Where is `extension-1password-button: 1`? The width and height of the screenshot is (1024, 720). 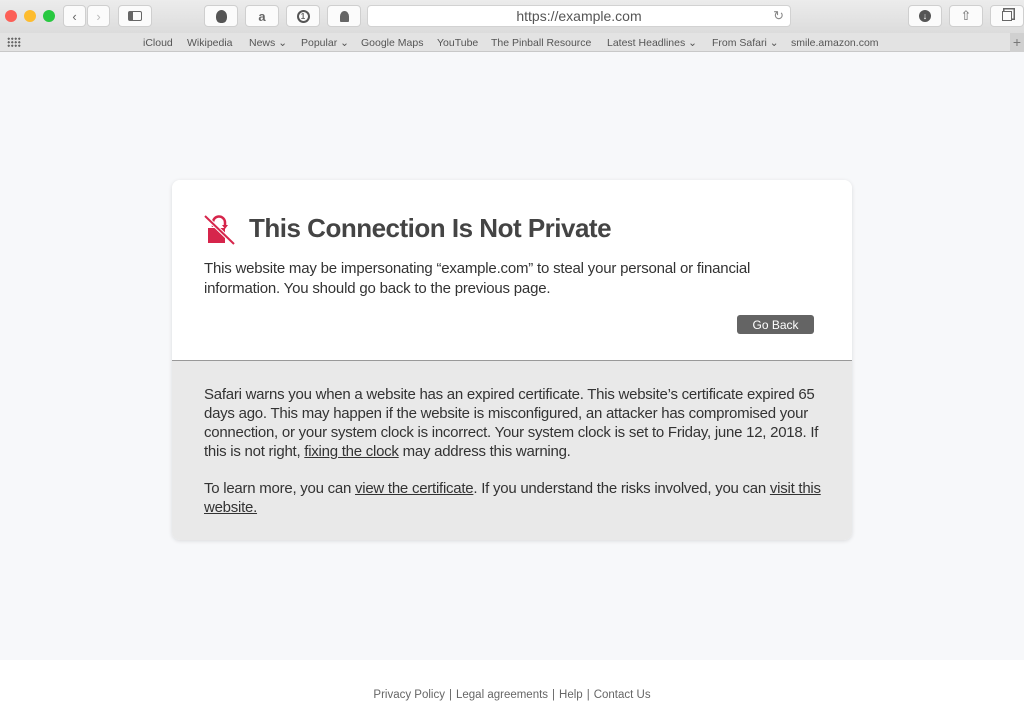 extension-1password-button: 1 is located at coordinates (303, 16).